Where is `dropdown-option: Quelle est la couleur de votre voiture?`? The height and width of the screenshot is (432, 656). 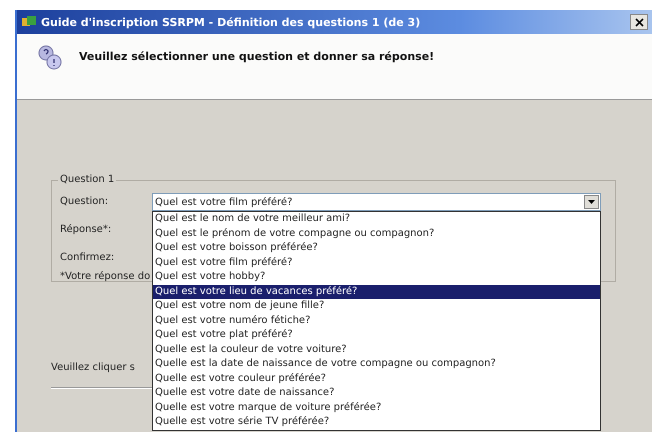
dropdown-option: Quelle est la couleur de votre voiture? is located at coordinates (376, 349).